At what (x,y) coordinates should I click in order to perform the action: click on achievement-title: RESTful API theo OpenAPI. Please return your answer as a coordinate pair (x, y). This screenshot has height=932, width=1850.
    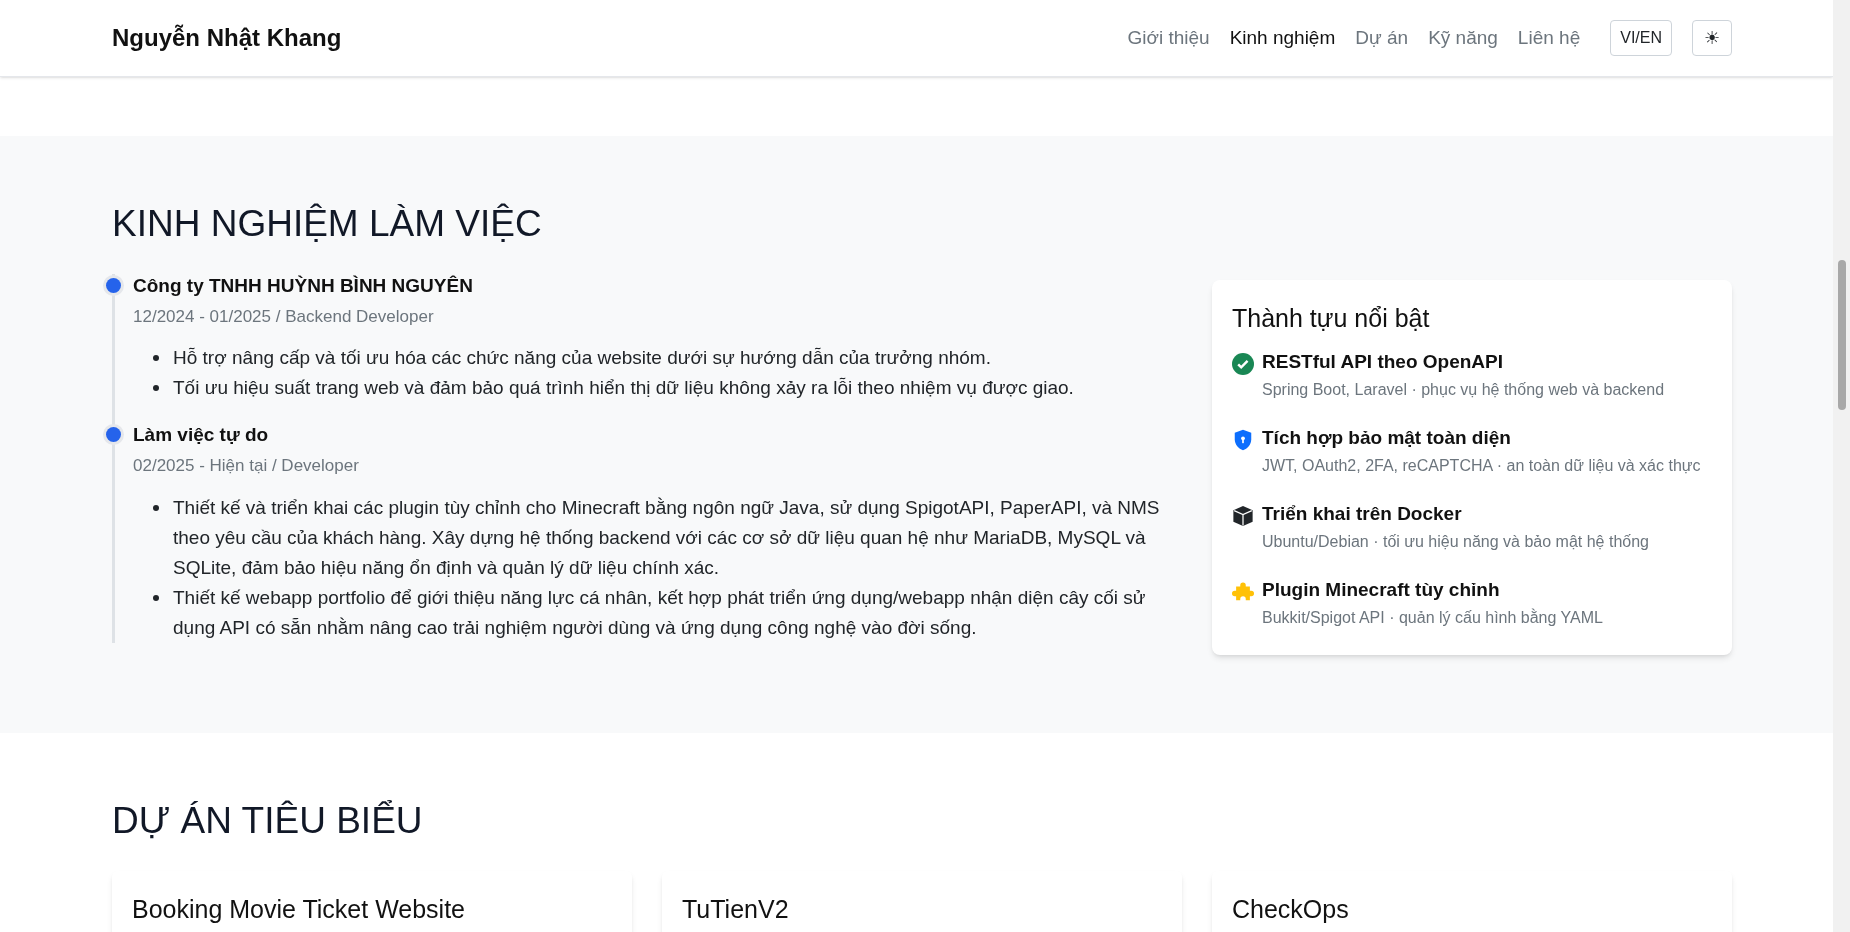
    Looking at the image, I should click on (1383, 362).